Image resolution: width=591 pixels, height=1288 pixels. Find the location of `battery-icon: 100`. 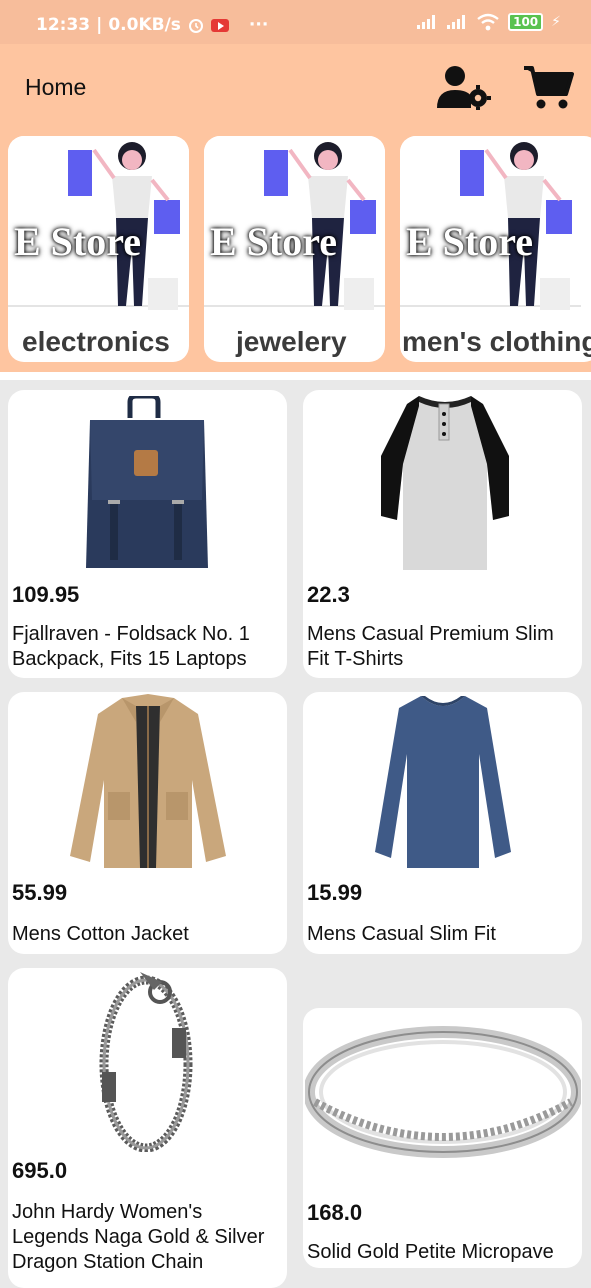

battery-icon: 100 is located at coordinates (526, 22).